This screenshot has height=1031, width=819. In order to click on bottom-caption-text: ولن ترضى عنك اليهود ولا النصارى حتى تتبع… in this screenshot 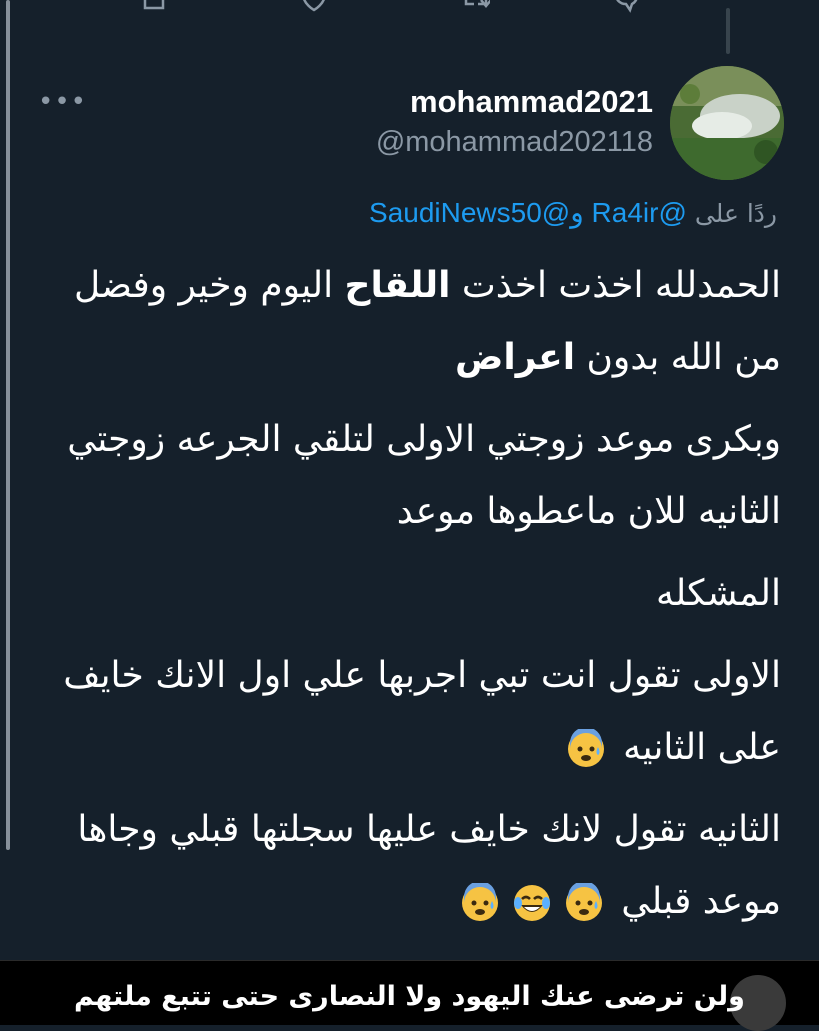, I will do `click(409, 996)`.